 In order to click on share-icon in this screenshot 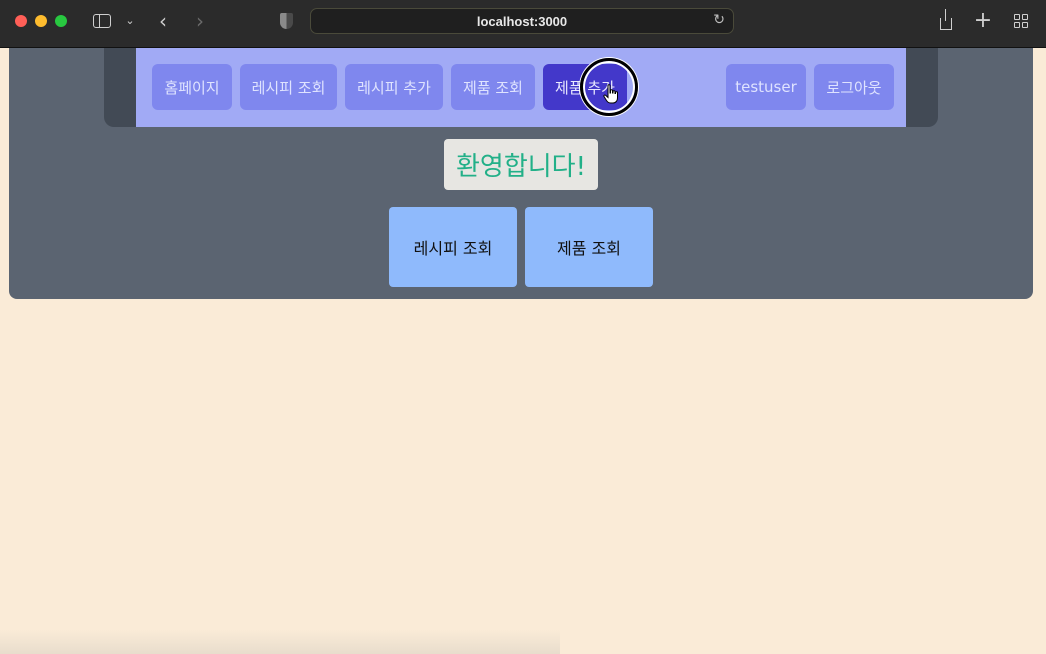, I will do `click(946, 20)`.